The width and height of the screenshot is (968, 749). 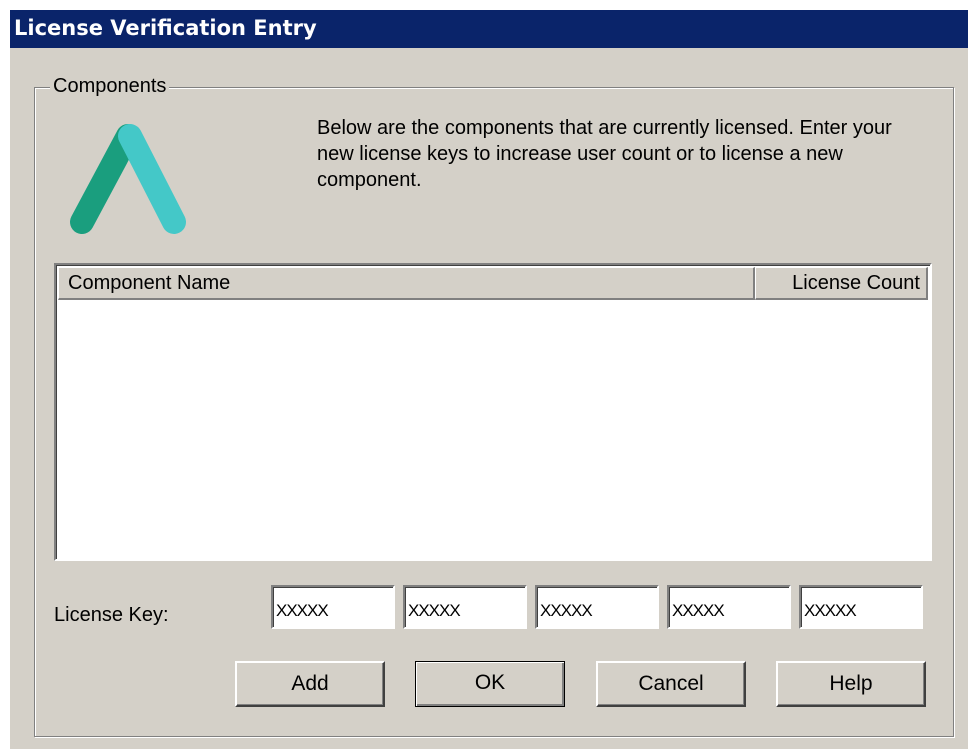 I want to click on help-button: Help, so click(x=851, y=684).